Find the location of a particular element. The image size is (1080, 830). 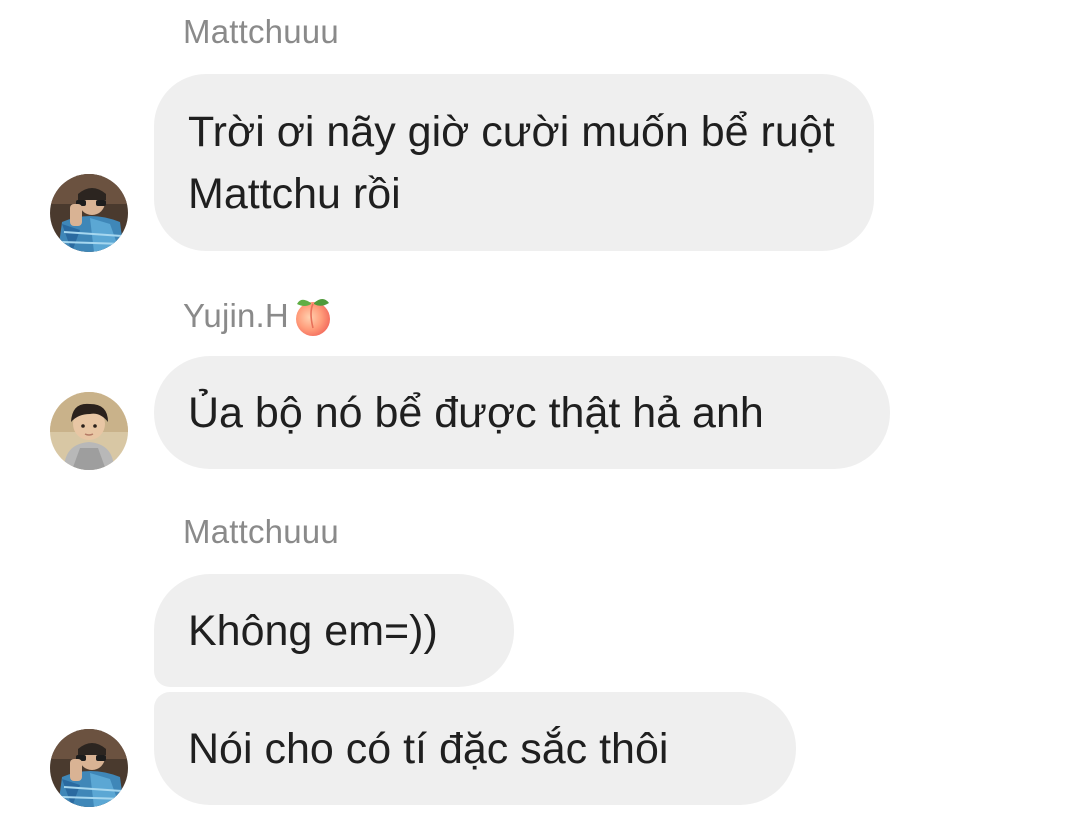

peach-emoji-icon is located at coordinates (312, 317).